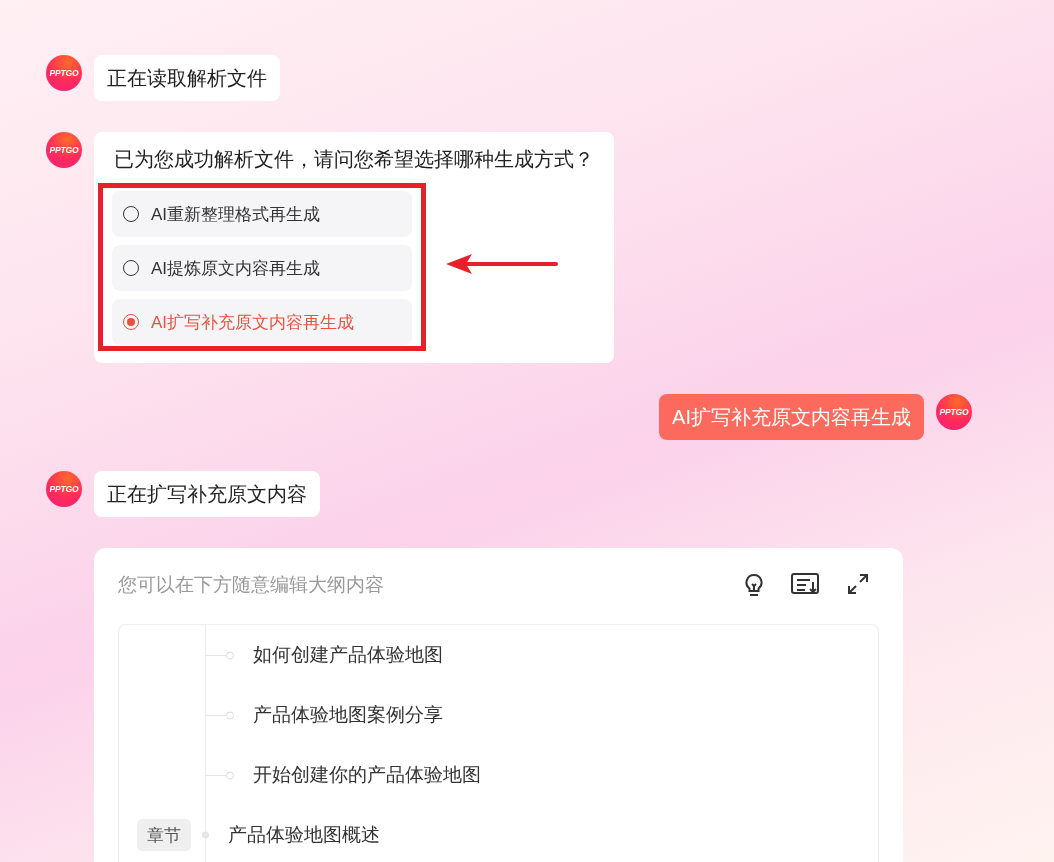 The width and height of the screenshot is (1054, 862). Describe the element at coordinates (164, 835) in the screenshot. I see `chapter-tag: 章节` at that location.